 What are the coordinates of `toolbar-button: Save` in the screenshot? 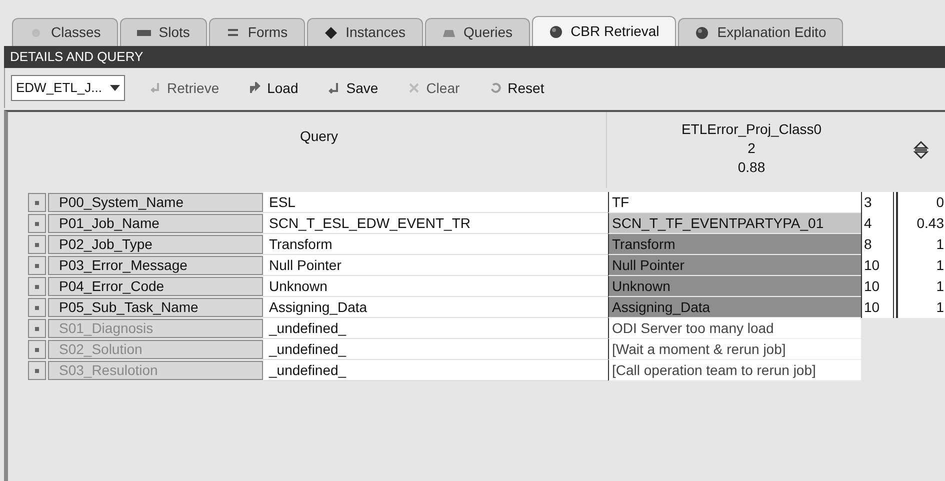 It's located at (353, 88).